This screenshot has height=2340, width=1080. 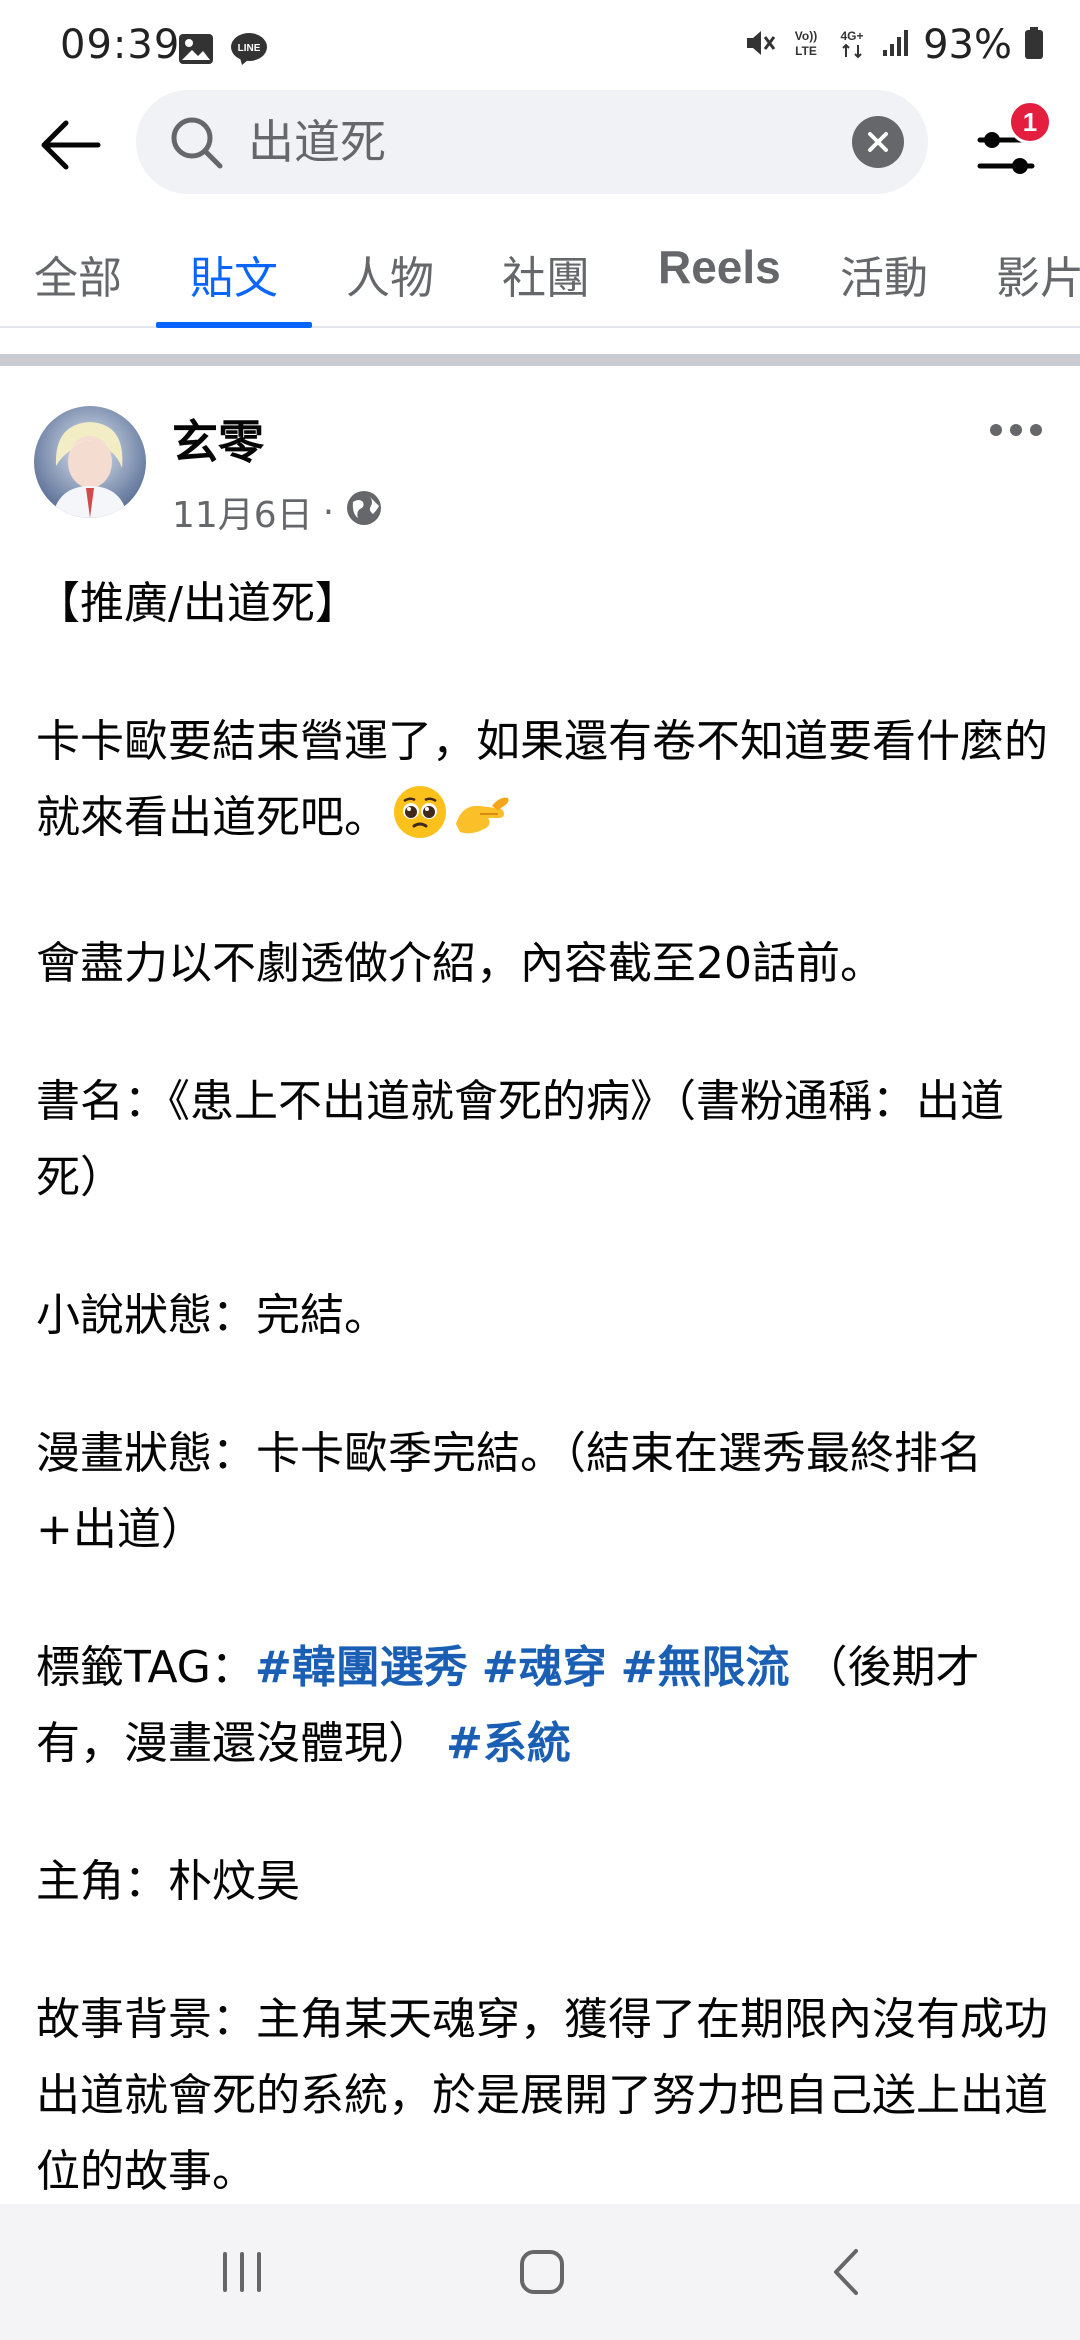 I want to click on clear-search-button, so click(x=878, y=142).